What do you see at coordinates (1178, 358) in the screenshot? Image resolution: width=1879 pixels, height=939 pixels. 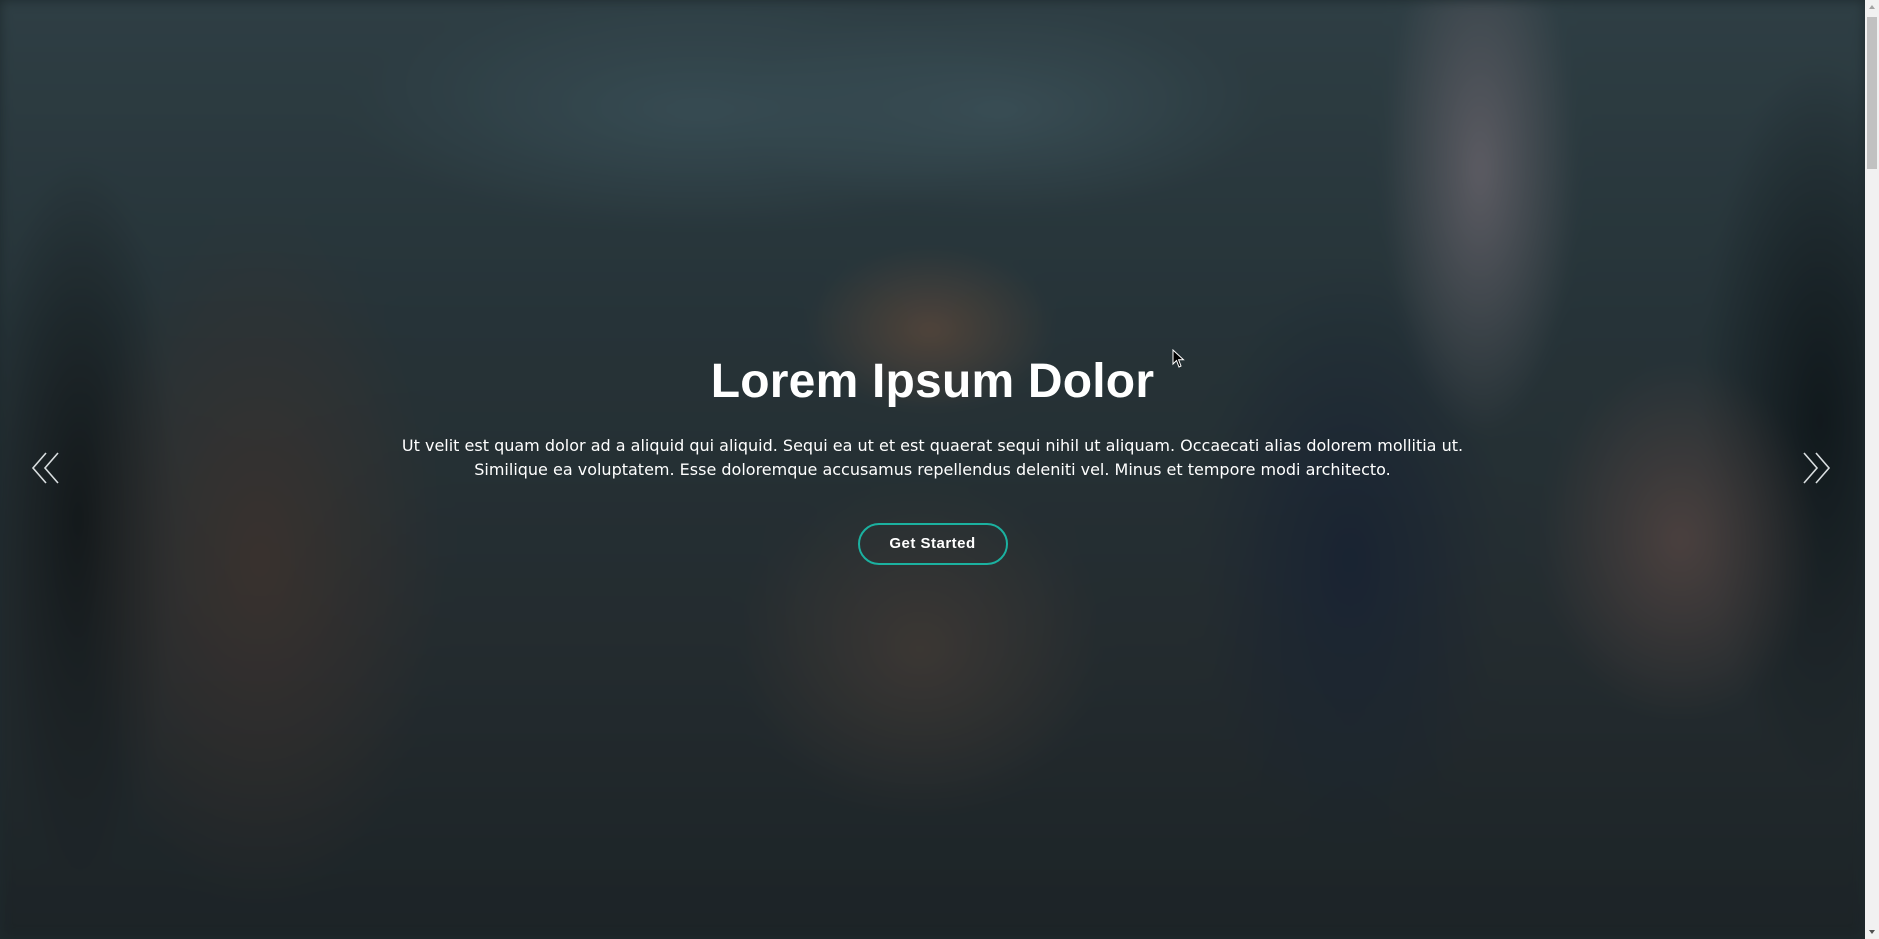 I see `mouse-cursor-icon` at bounding box center [1178, 358].